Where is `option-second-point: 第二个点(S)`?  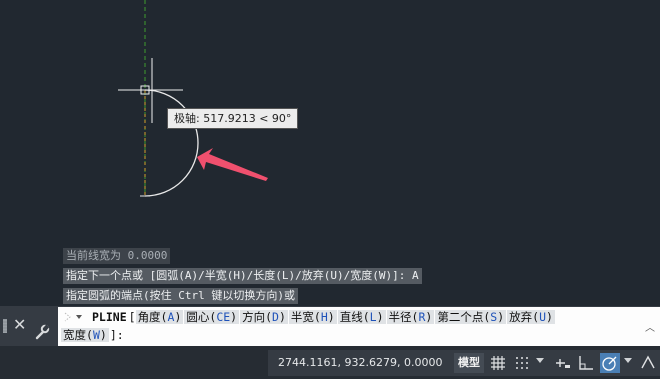 option-second-point: 第二个点(S) is located at coordinates (471, 317).